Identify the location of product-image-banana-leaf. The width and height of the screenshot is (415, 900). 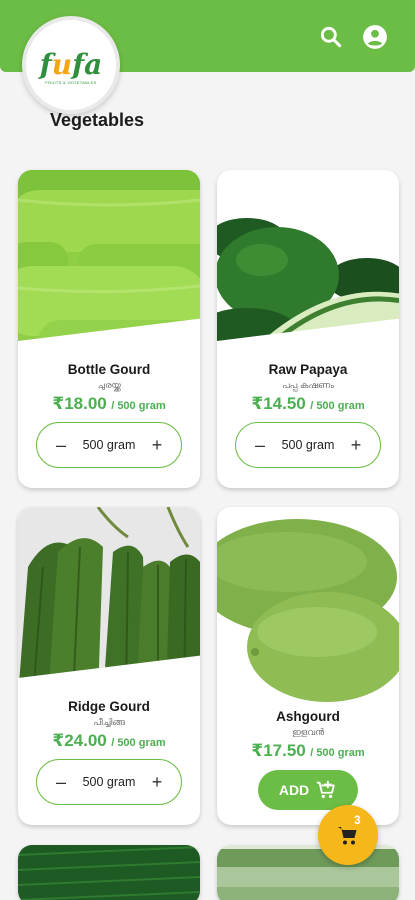
(109, 872).